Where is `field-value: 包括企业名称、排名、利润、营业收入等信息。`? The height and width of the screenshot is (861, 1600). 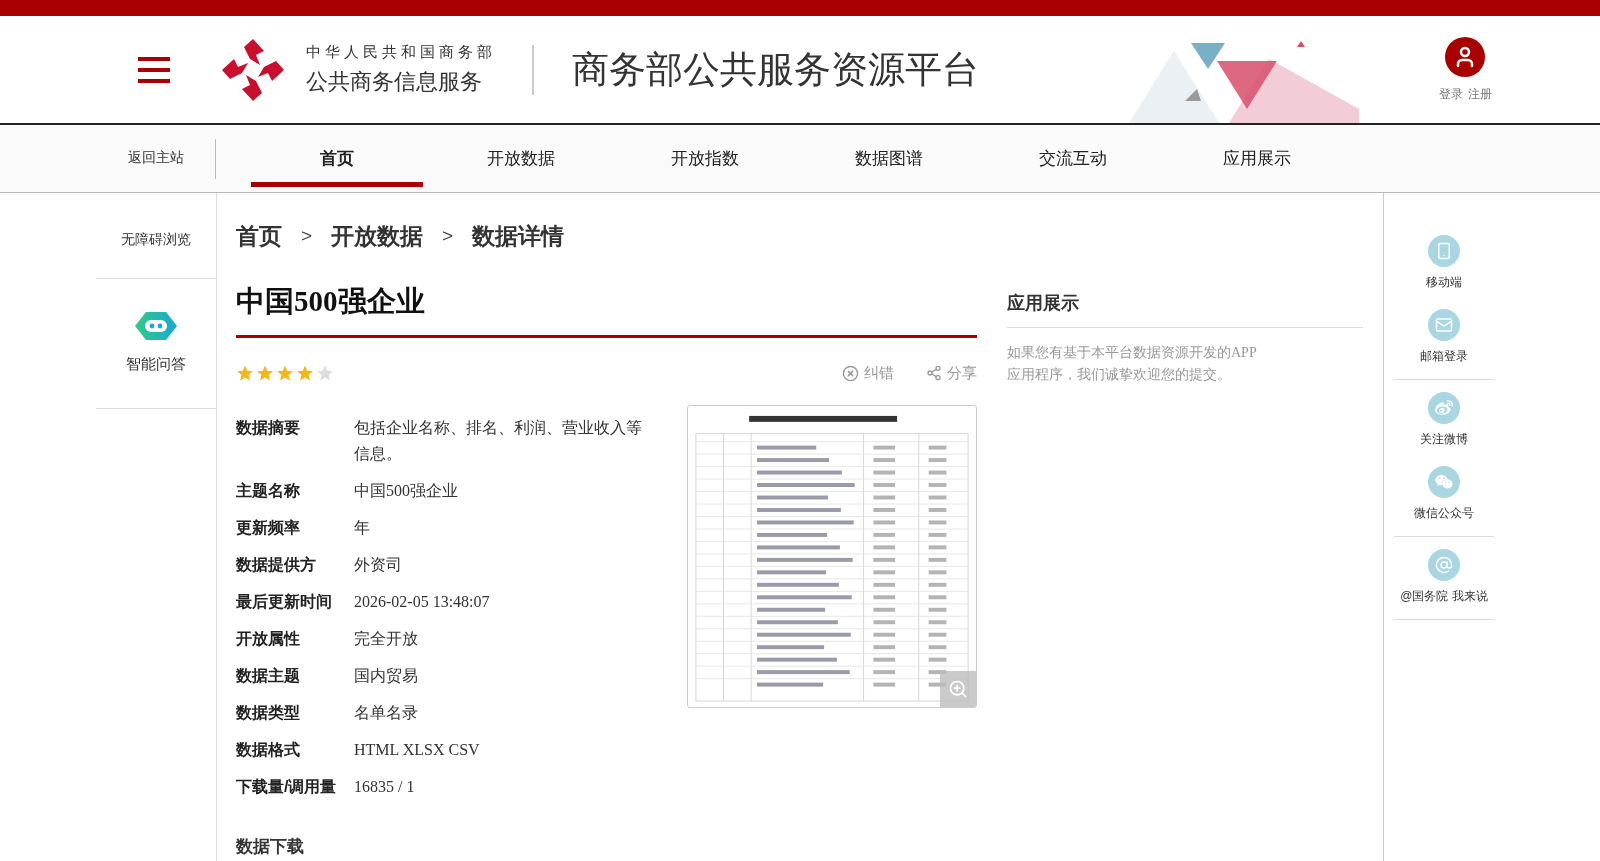
field-value: 包括企业名称、排名、利润、营业收入等信息。 is located at coordinates (498, 440).